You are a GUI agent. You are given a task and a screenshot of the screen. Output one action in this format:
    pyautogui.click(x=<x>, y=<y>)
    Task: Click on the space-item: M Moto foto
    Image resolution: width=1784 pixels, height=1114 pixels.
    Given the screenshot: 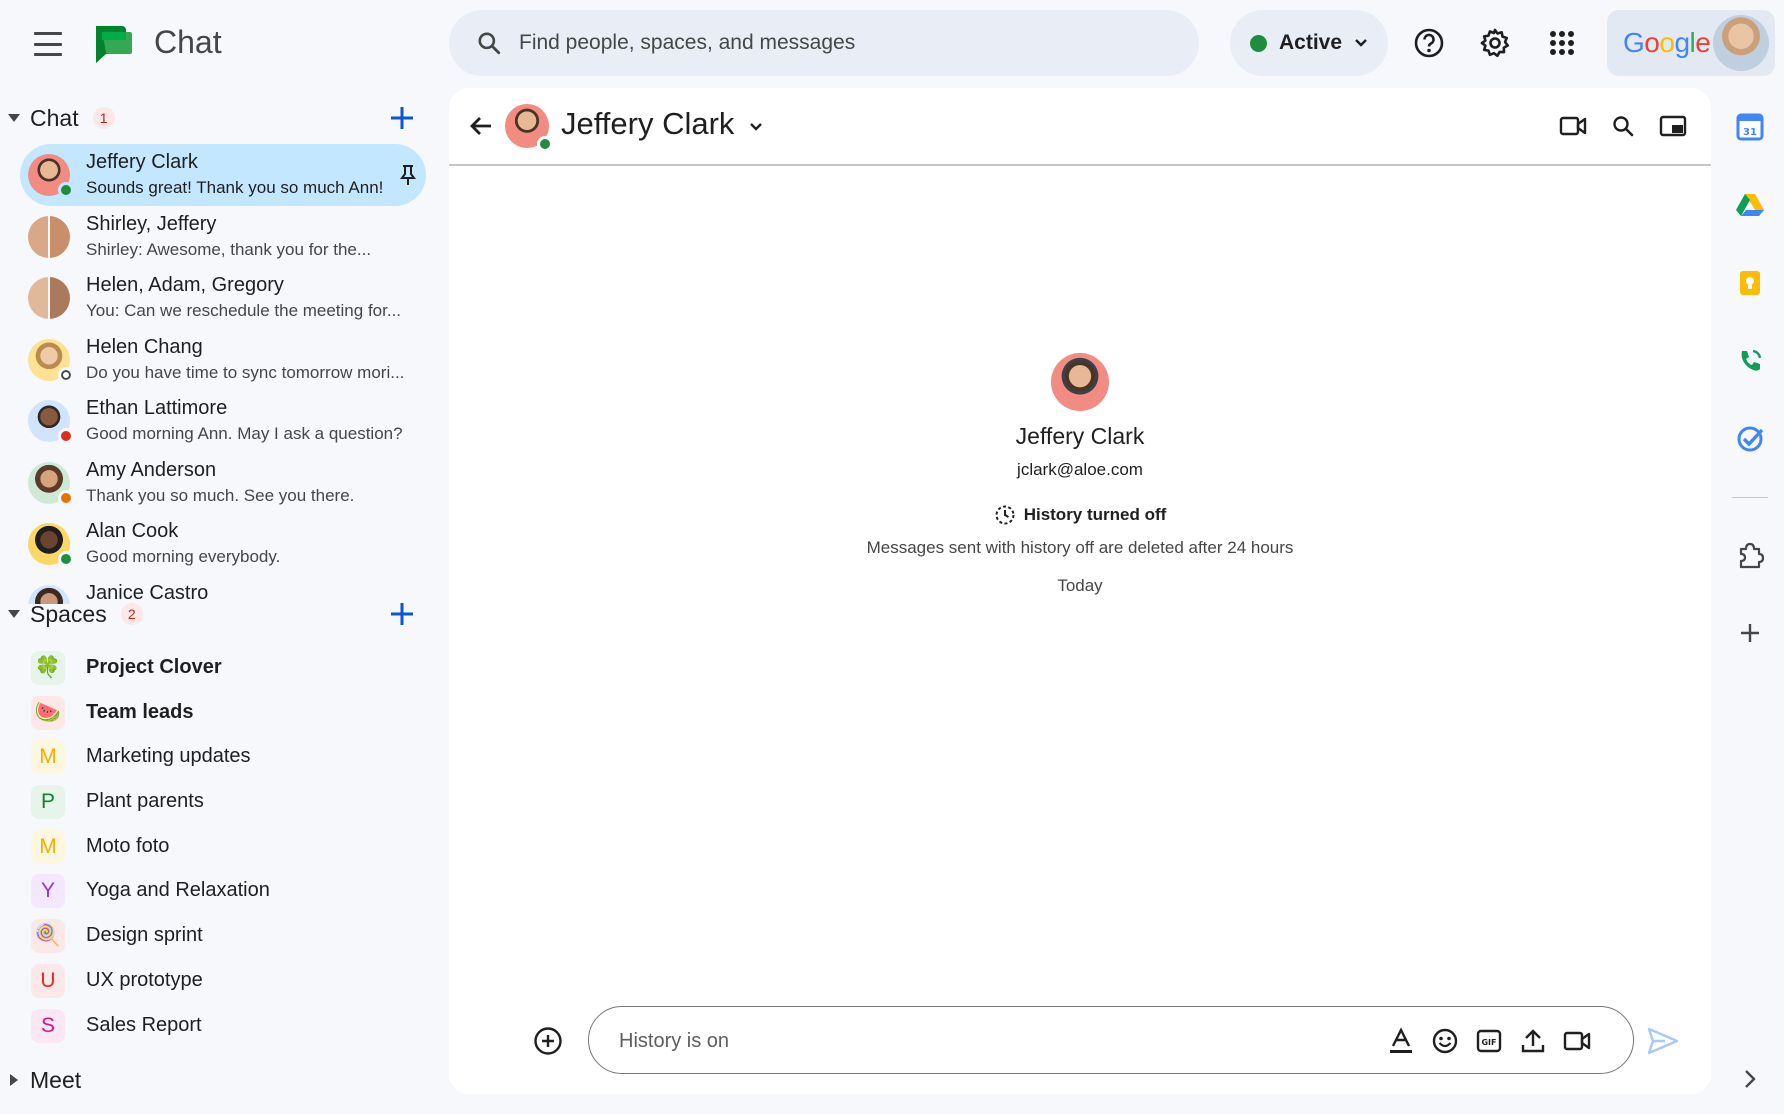 What is the action you would take?
    pyautogui.click(x=220, y=847)
    